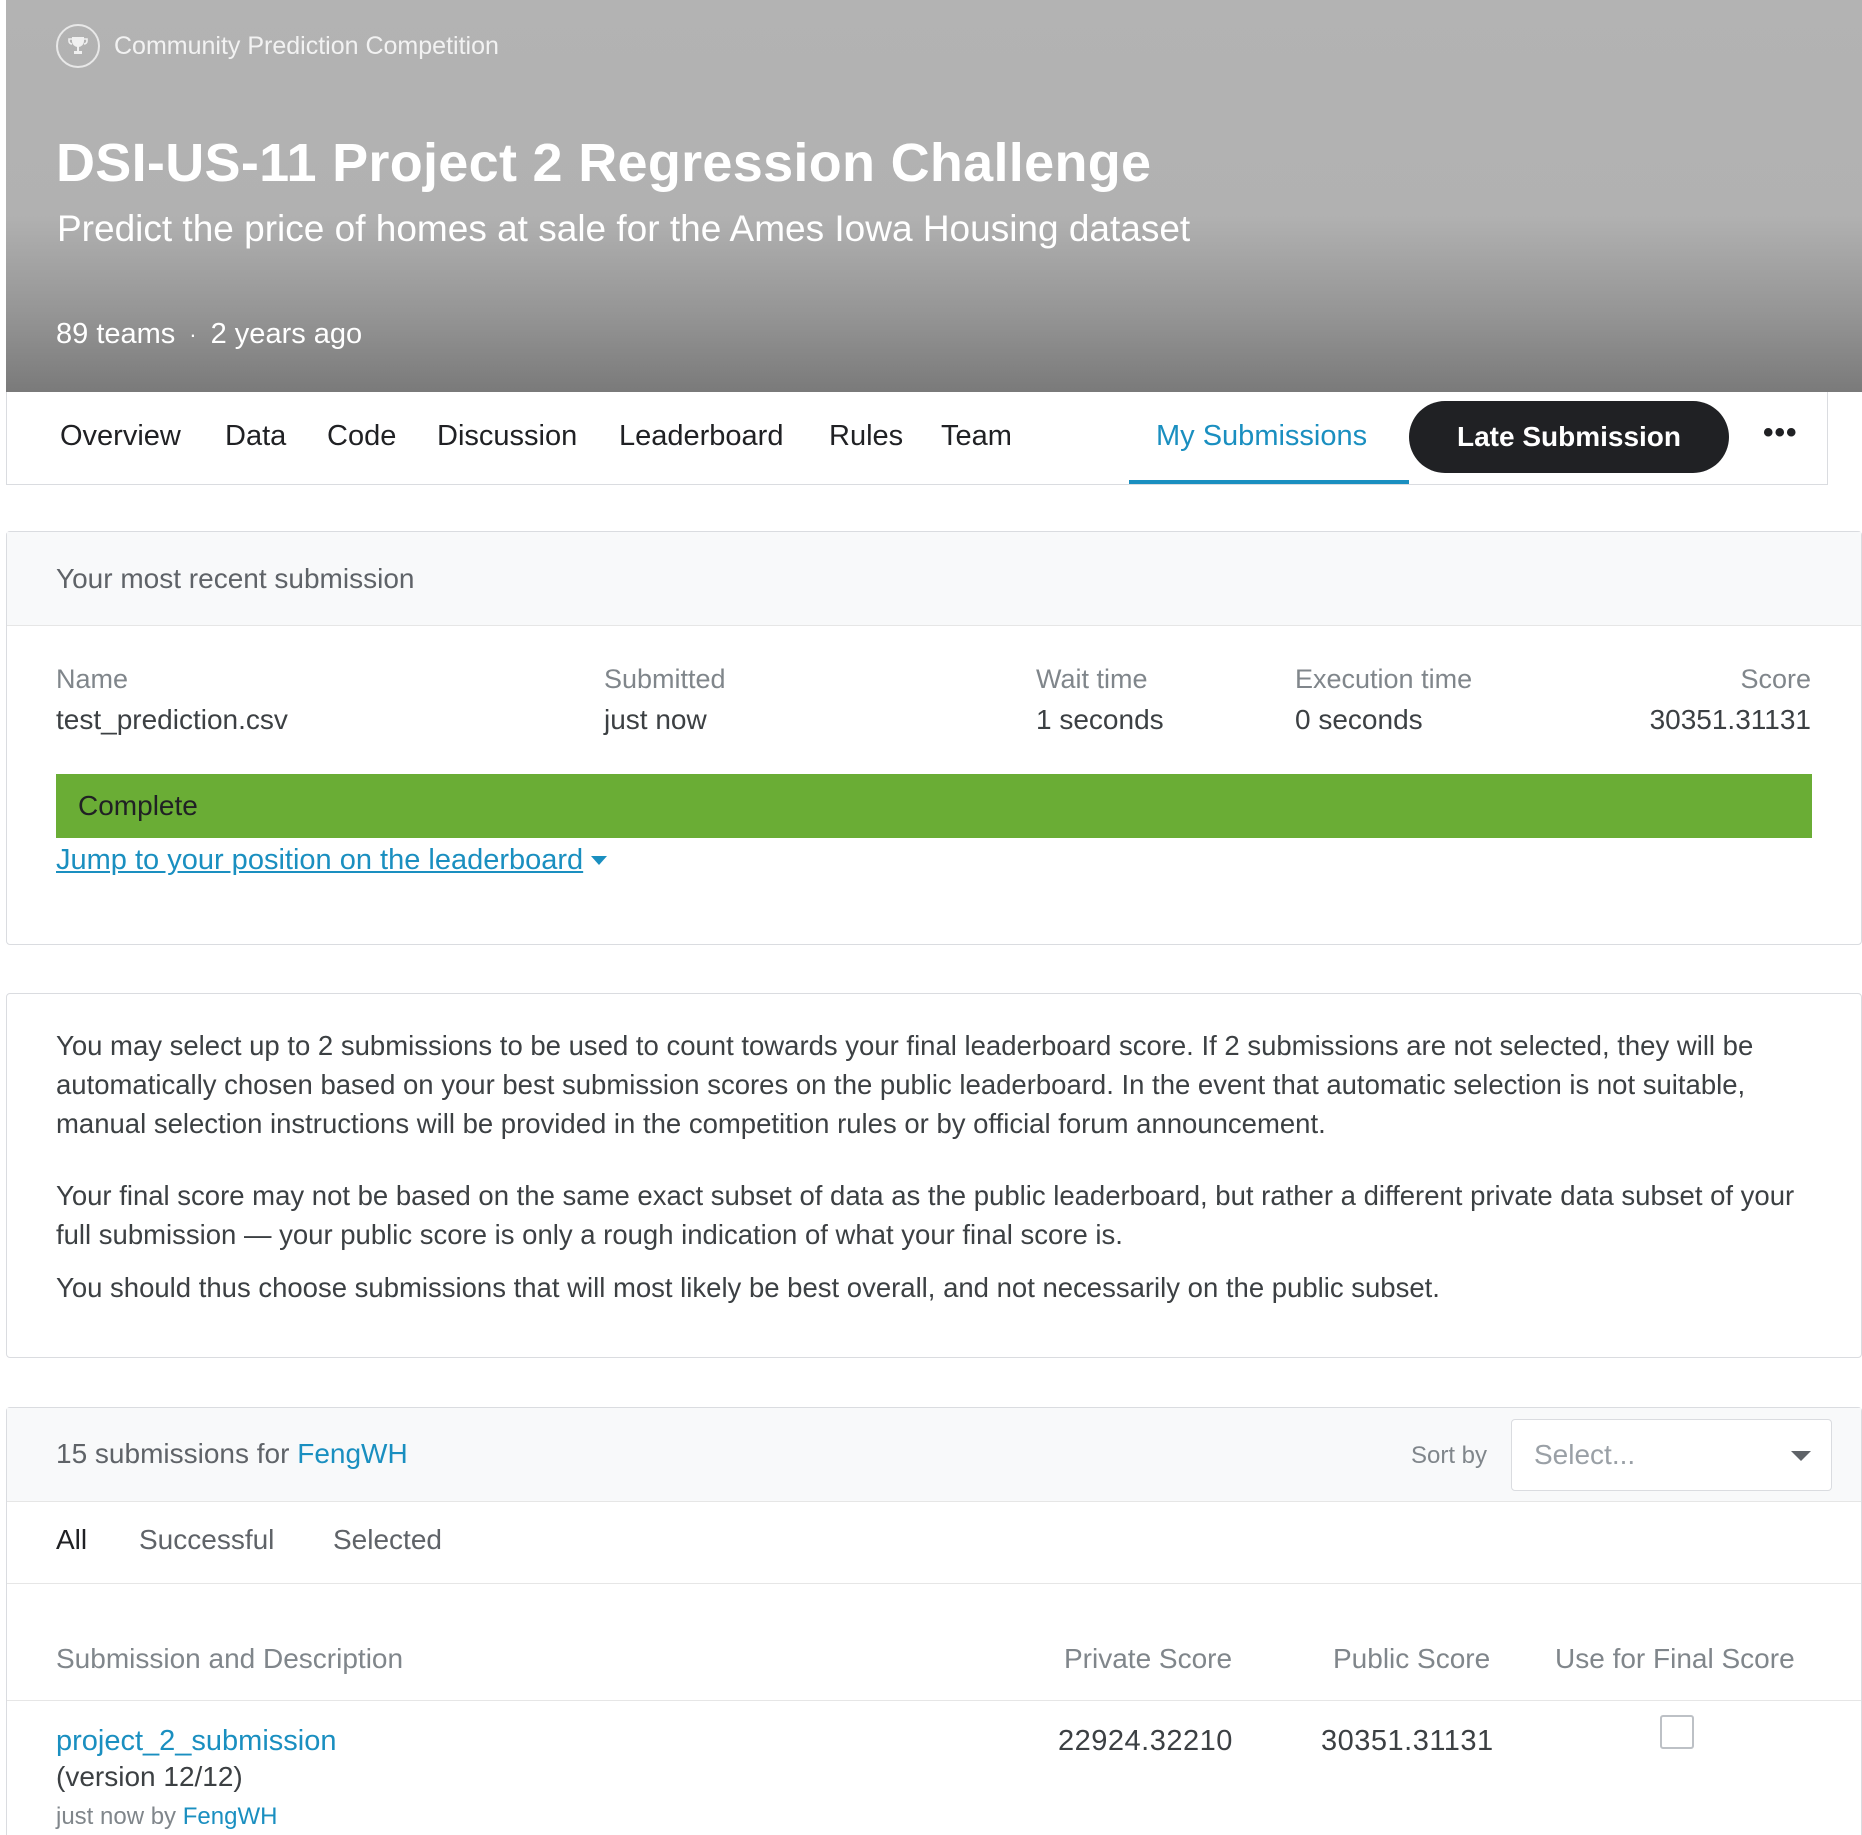 Image resolution: width=1862 pixels, height=1835 pixels. Describe the element at coordinates (206, 1540) in the screenshot. I see `filter-successful: Successful` at that location.